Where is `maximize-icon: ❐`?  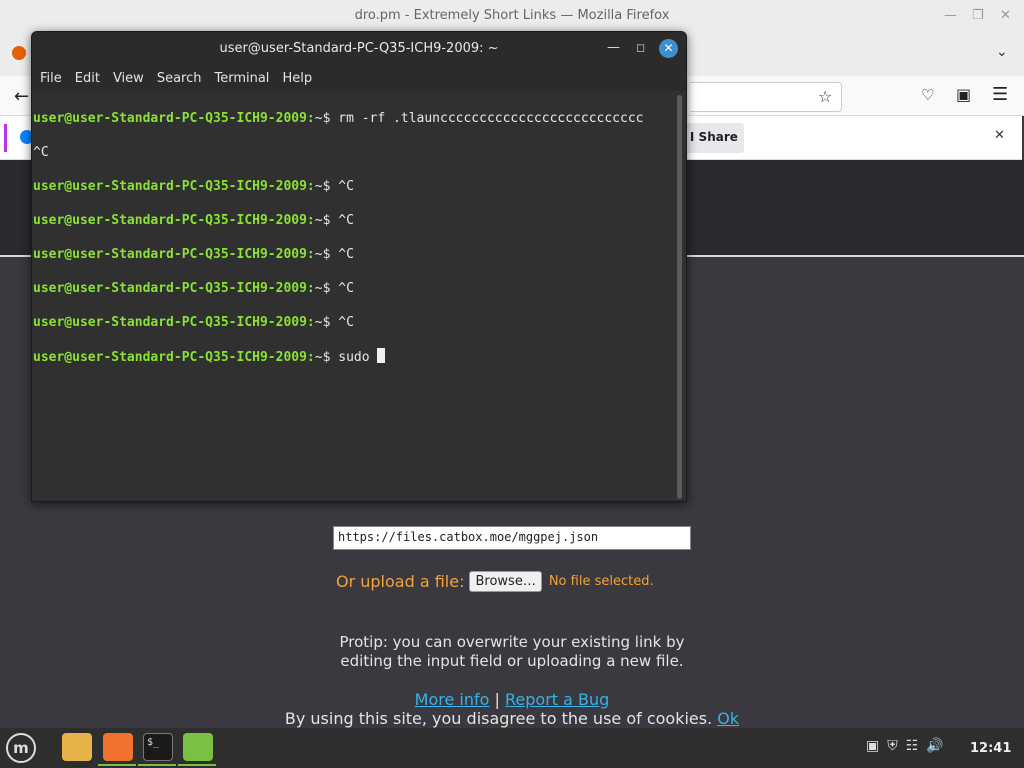
maximize-icon: ❐ is located at coordinates (978, 15).